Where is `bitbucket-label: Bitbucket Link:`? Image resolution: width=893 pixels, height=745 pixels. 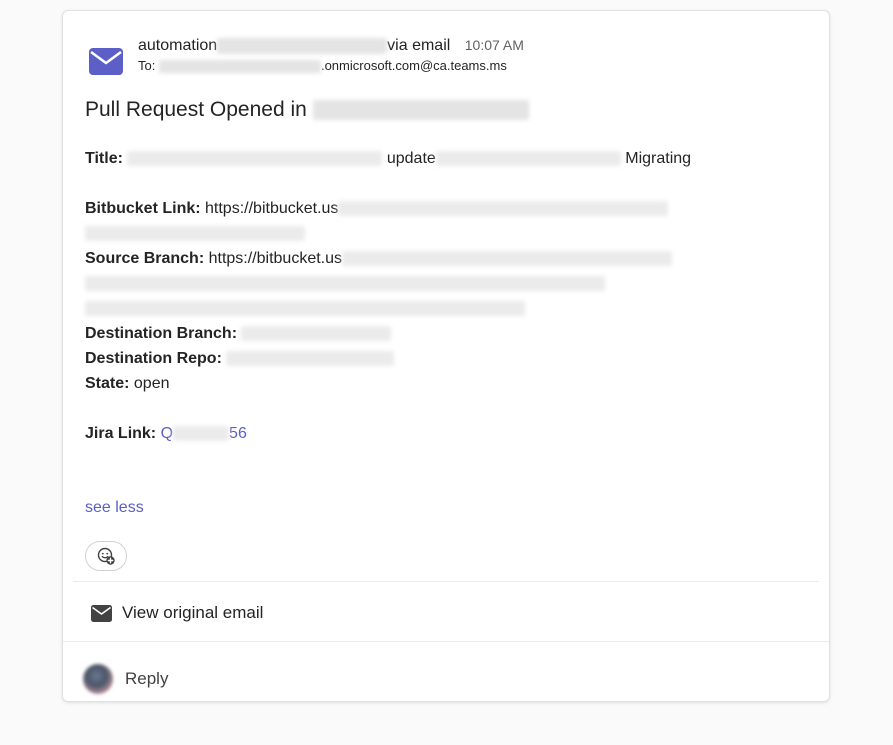 bitbucket-label: Bitbucket Link: is located at coordinates (143, 208).